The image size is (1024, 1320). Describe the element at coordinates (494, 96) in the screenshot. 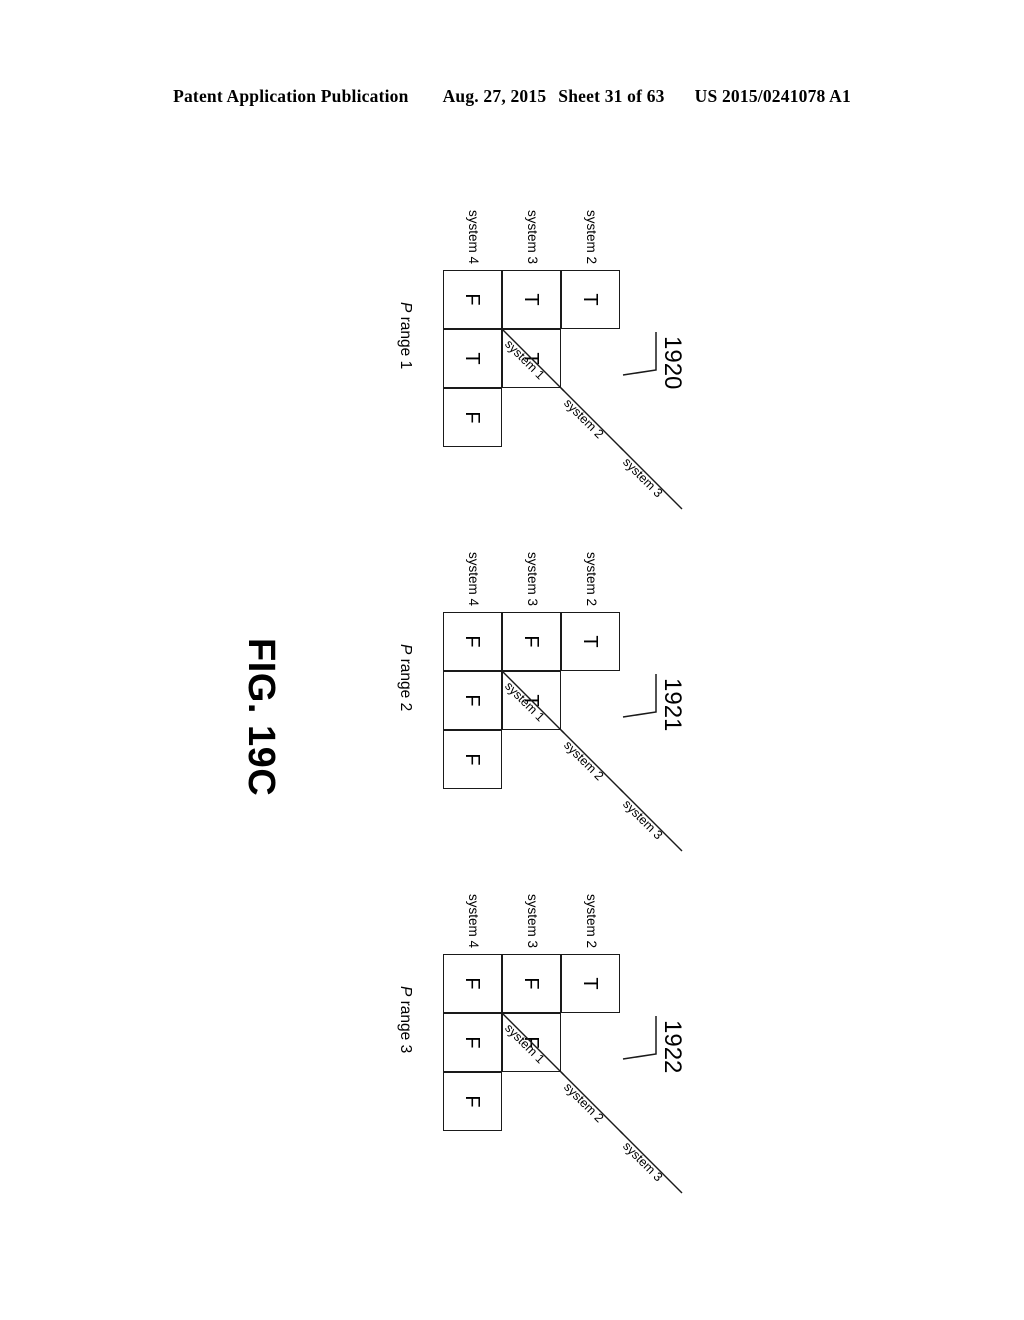

I see `publication-date: Aug. 27, 2015` at that location.